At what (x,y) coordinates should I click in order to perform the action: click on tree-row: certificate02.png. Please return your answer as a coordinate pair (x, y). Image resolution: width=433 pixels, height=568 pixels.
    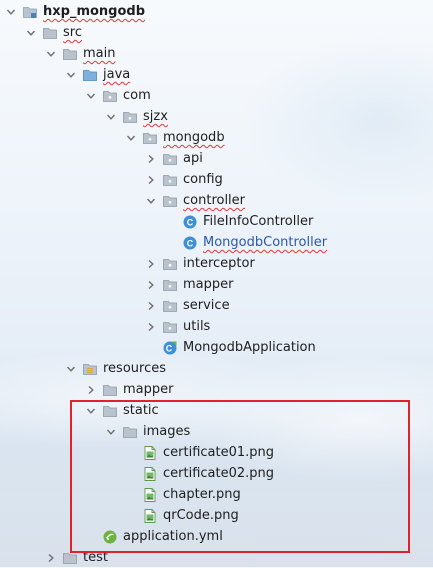
    Looking at the image, I should click on (216, 473).